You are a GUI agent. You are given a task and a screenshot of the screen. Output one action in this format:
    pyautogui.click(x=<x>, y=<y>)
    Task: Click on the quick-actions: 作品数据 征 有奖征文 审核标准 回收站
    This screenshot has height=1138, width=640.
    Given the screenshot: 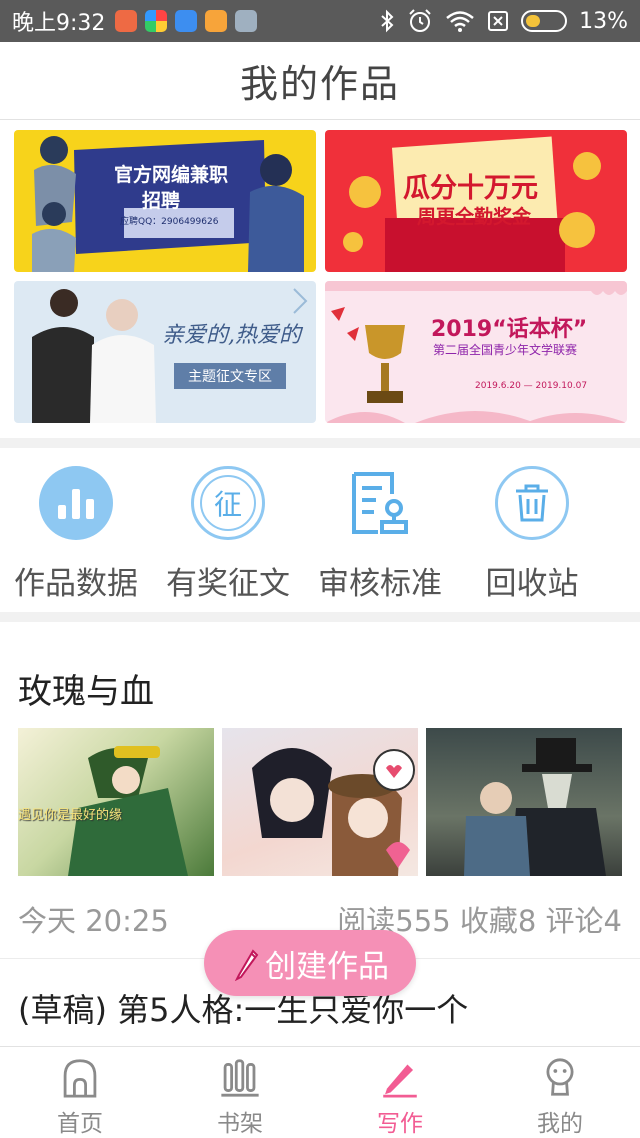 What is the action you would take?
    pyautogui.click(x=320, y=530)
    